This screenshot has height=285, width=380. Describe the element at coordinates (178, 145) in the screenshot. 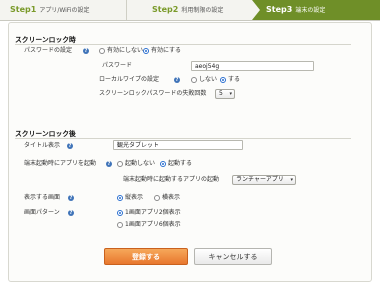

I see `title-display-input: 観光タブレット` at that location.